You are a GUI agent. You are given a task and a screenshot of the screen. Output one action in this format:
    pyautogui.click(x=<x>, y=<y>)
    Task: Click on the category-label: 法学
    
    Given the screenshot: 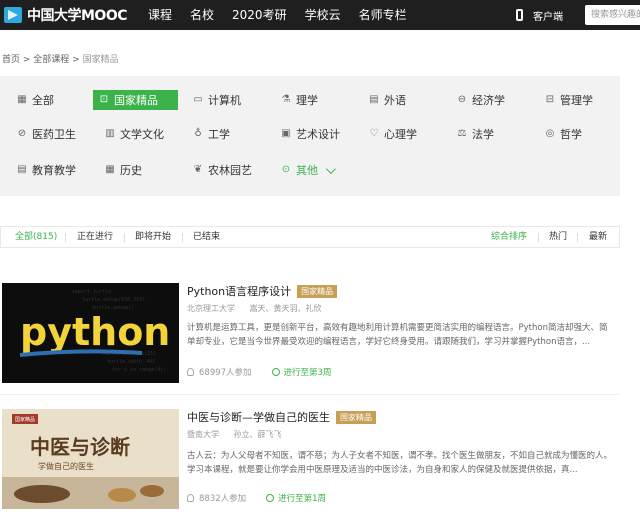 What is the action you would take?
    pyautogui.click(x=483, y=134)
    